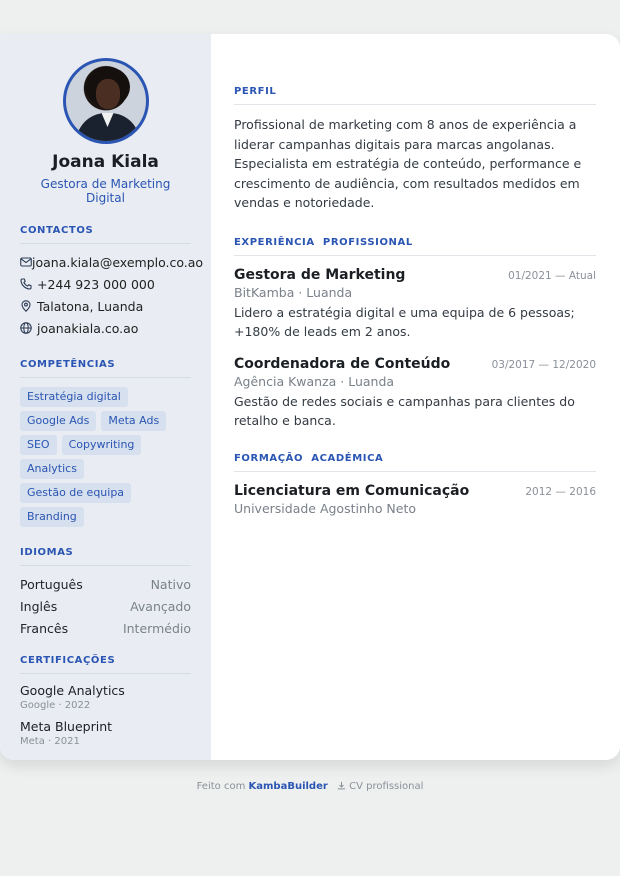 The width and height of the screenshot is (620, 876). I want to click on footer-brand-link: KambaBuilder, so click(288, 786).